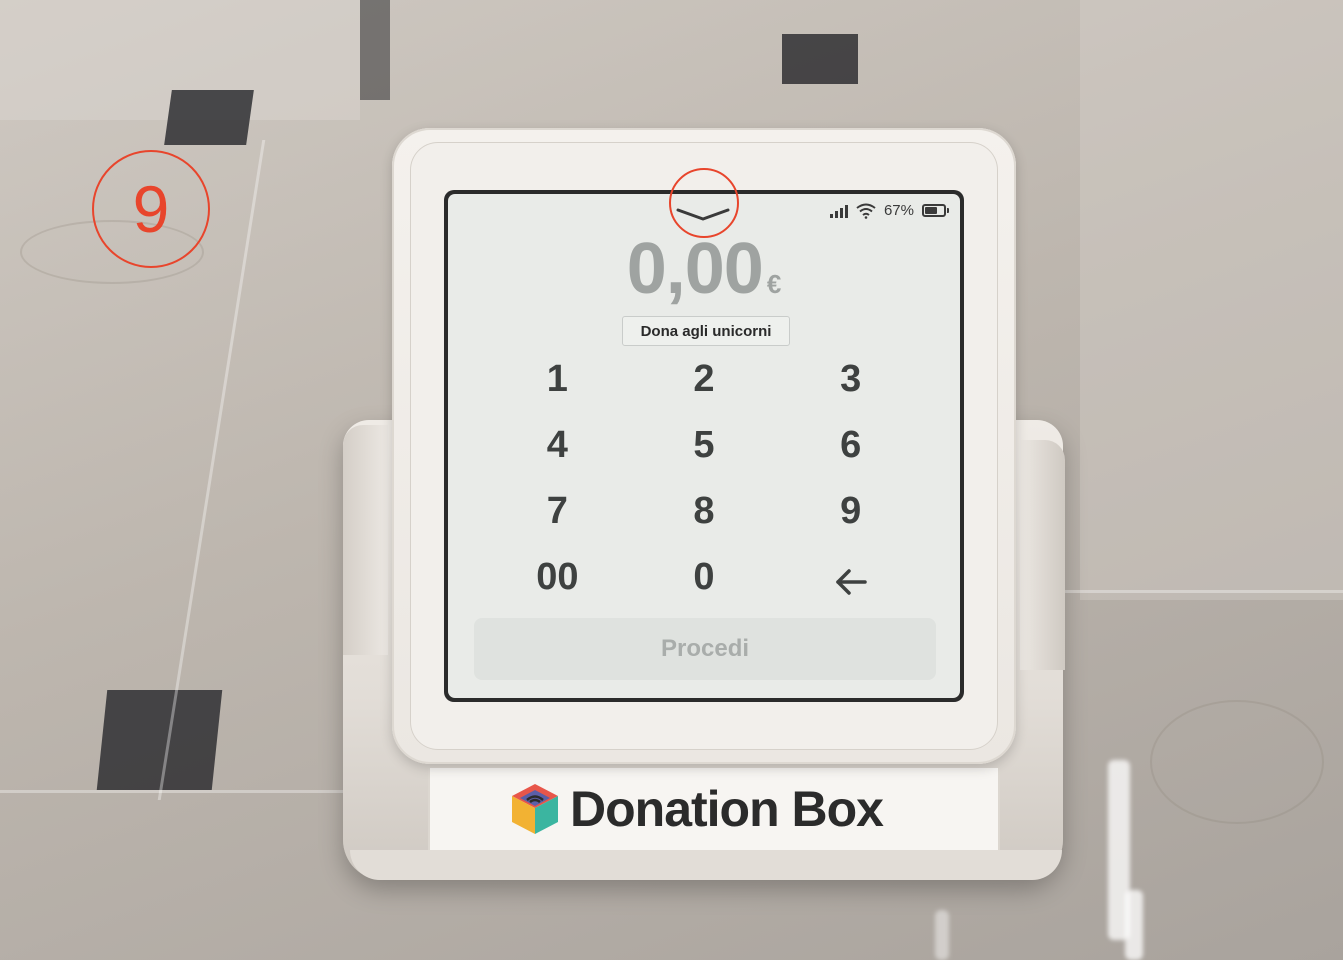 This screenshot has width=1343, height=960. I want to click on donation-box-logo-icon, so click(535, 809).